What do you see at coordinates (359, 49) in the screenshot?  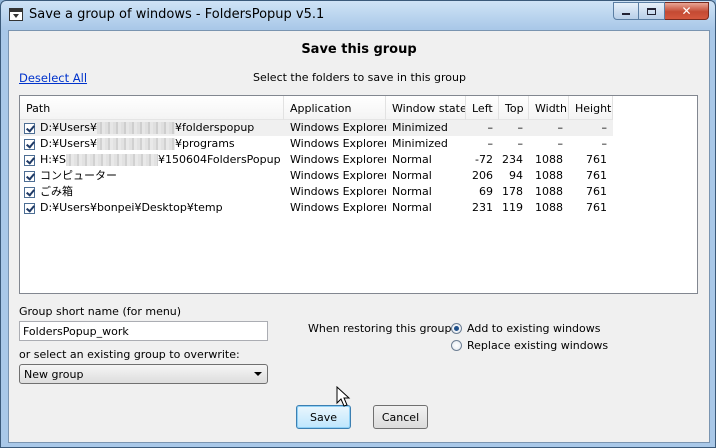 I see `page-title: Save this group` at bounding box center [359, 49].